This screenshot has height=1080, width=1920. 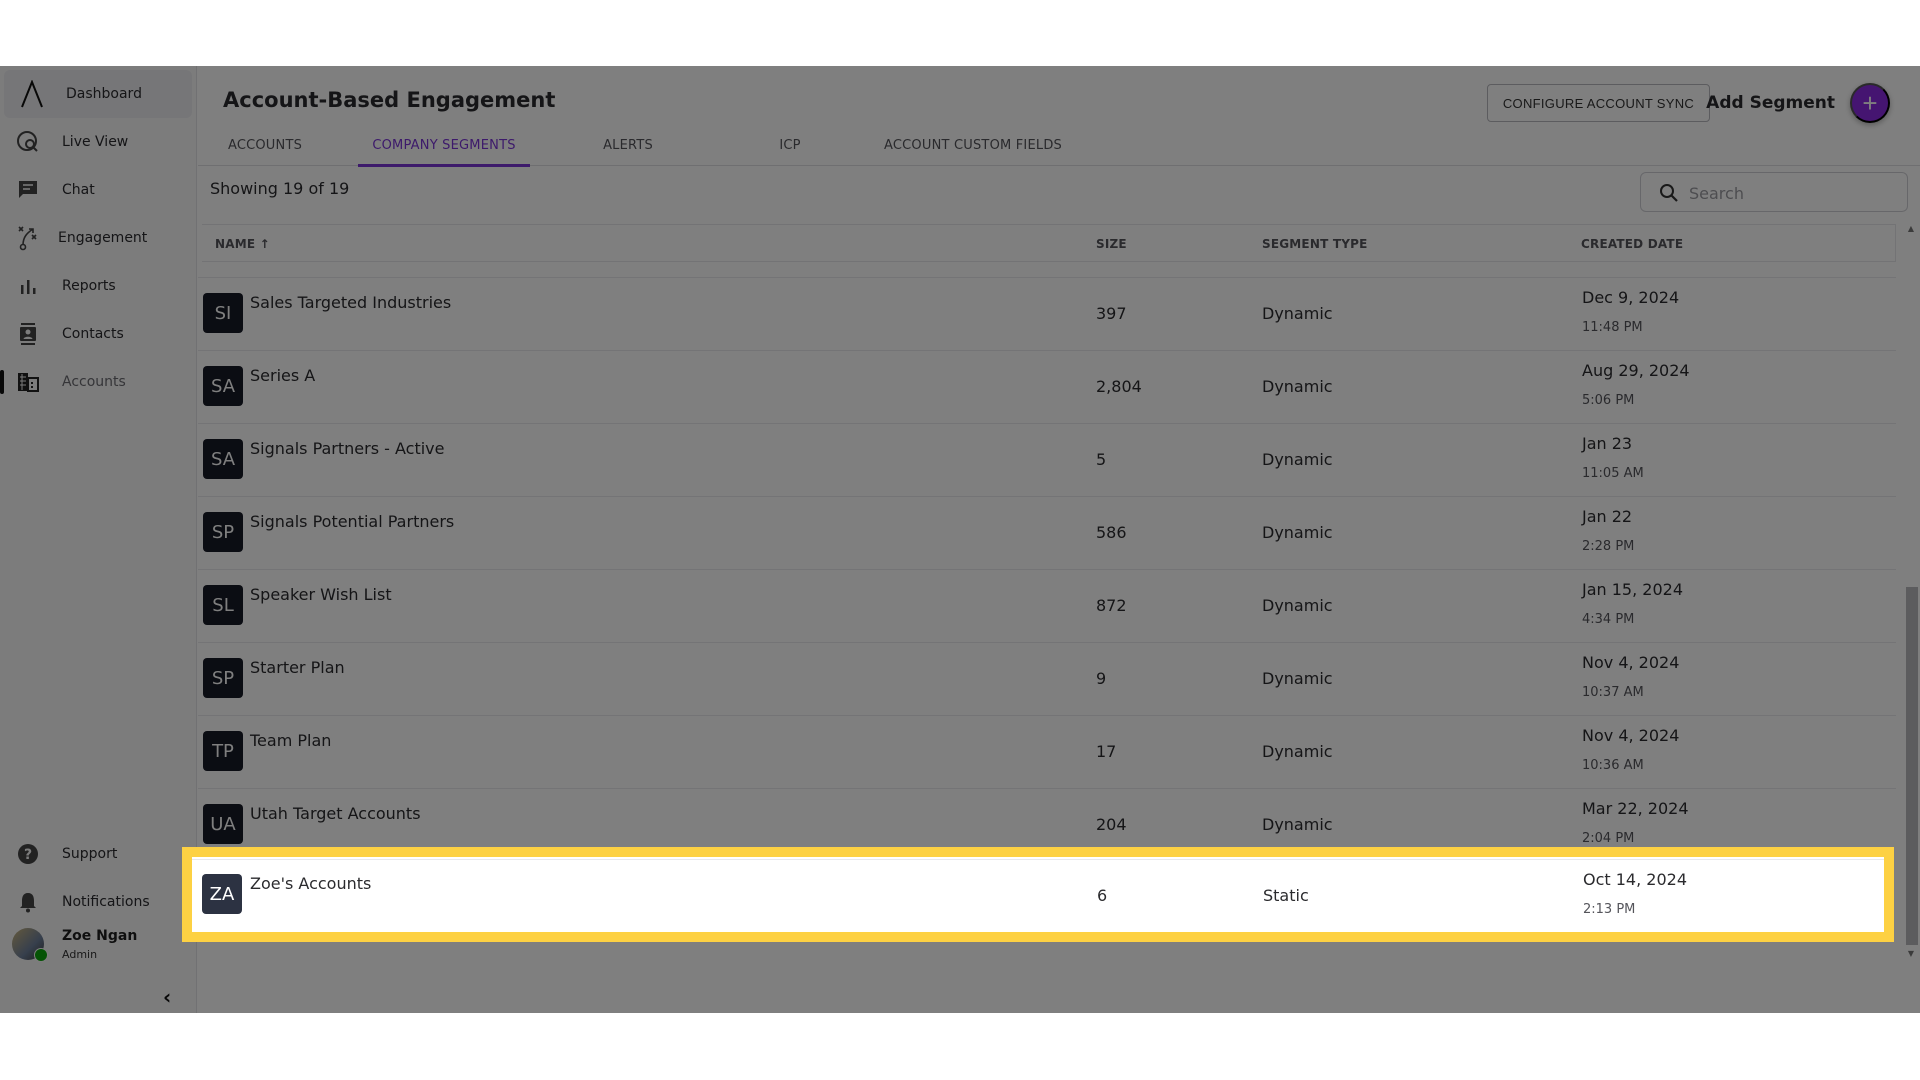 What do you see at coordinates (973, 145) in the screenshot?
I see `tab-account-custom-fields: ACCOUNT CUSTOM FIELDS` at bounding box center [973, 145].